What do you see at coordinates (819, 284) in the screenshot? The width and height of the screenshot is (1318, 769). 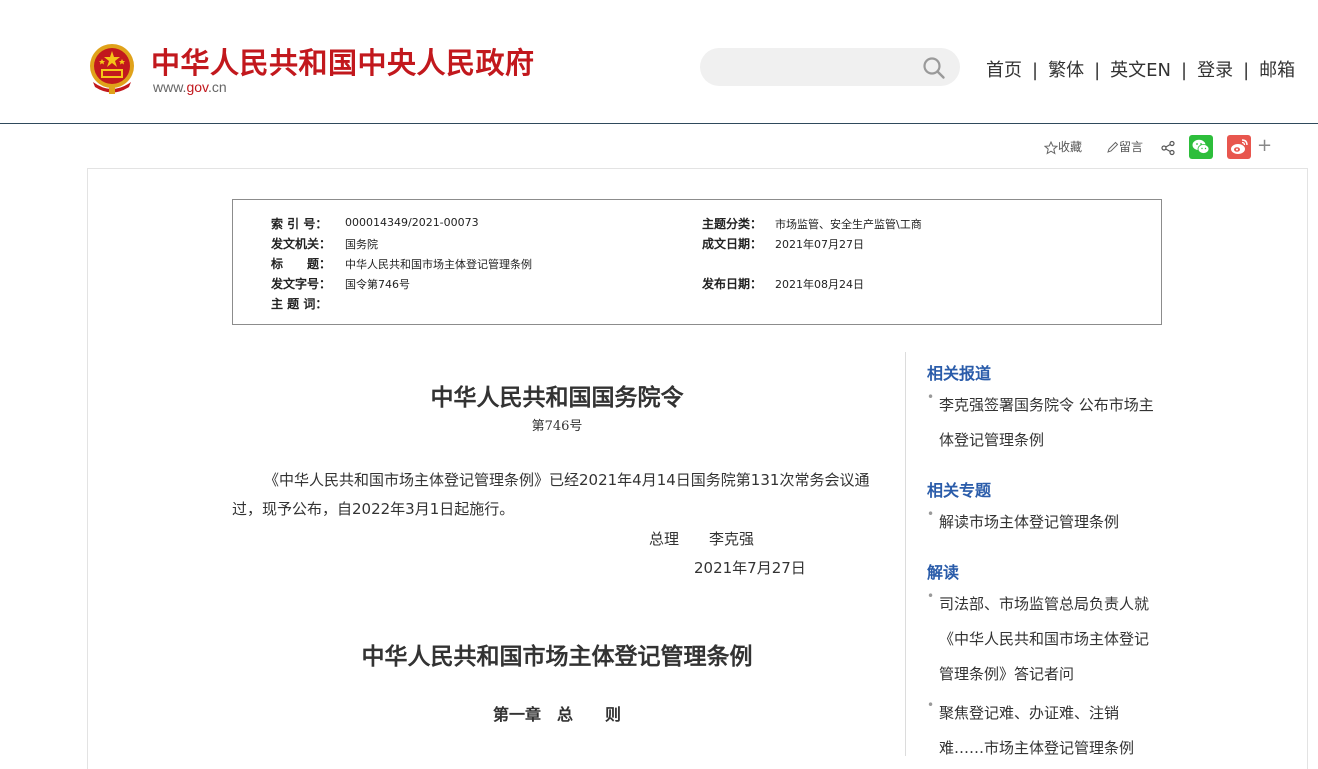 I see `published-date-value: 2021年08月24日` at bounding box center [819, 284].